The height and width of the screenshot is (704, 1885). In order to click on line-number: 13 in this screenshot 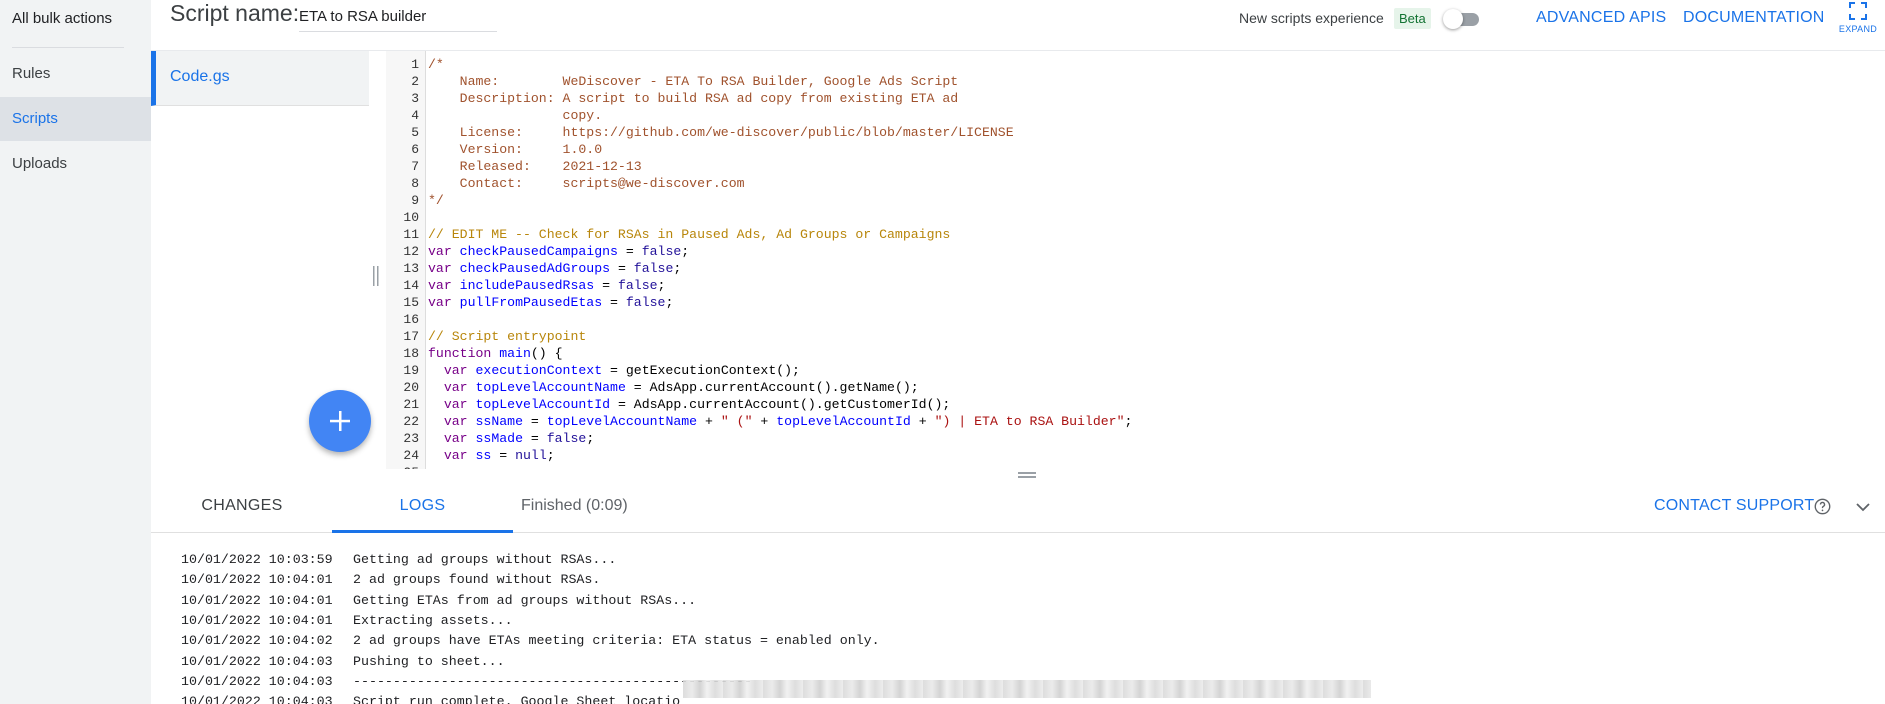, I will do `click(411, 268)`.